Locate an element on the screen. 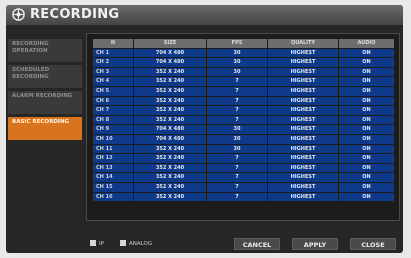 The image size is (411, 258). cell-channel: CH 1 is located at coordinates (113, 53).